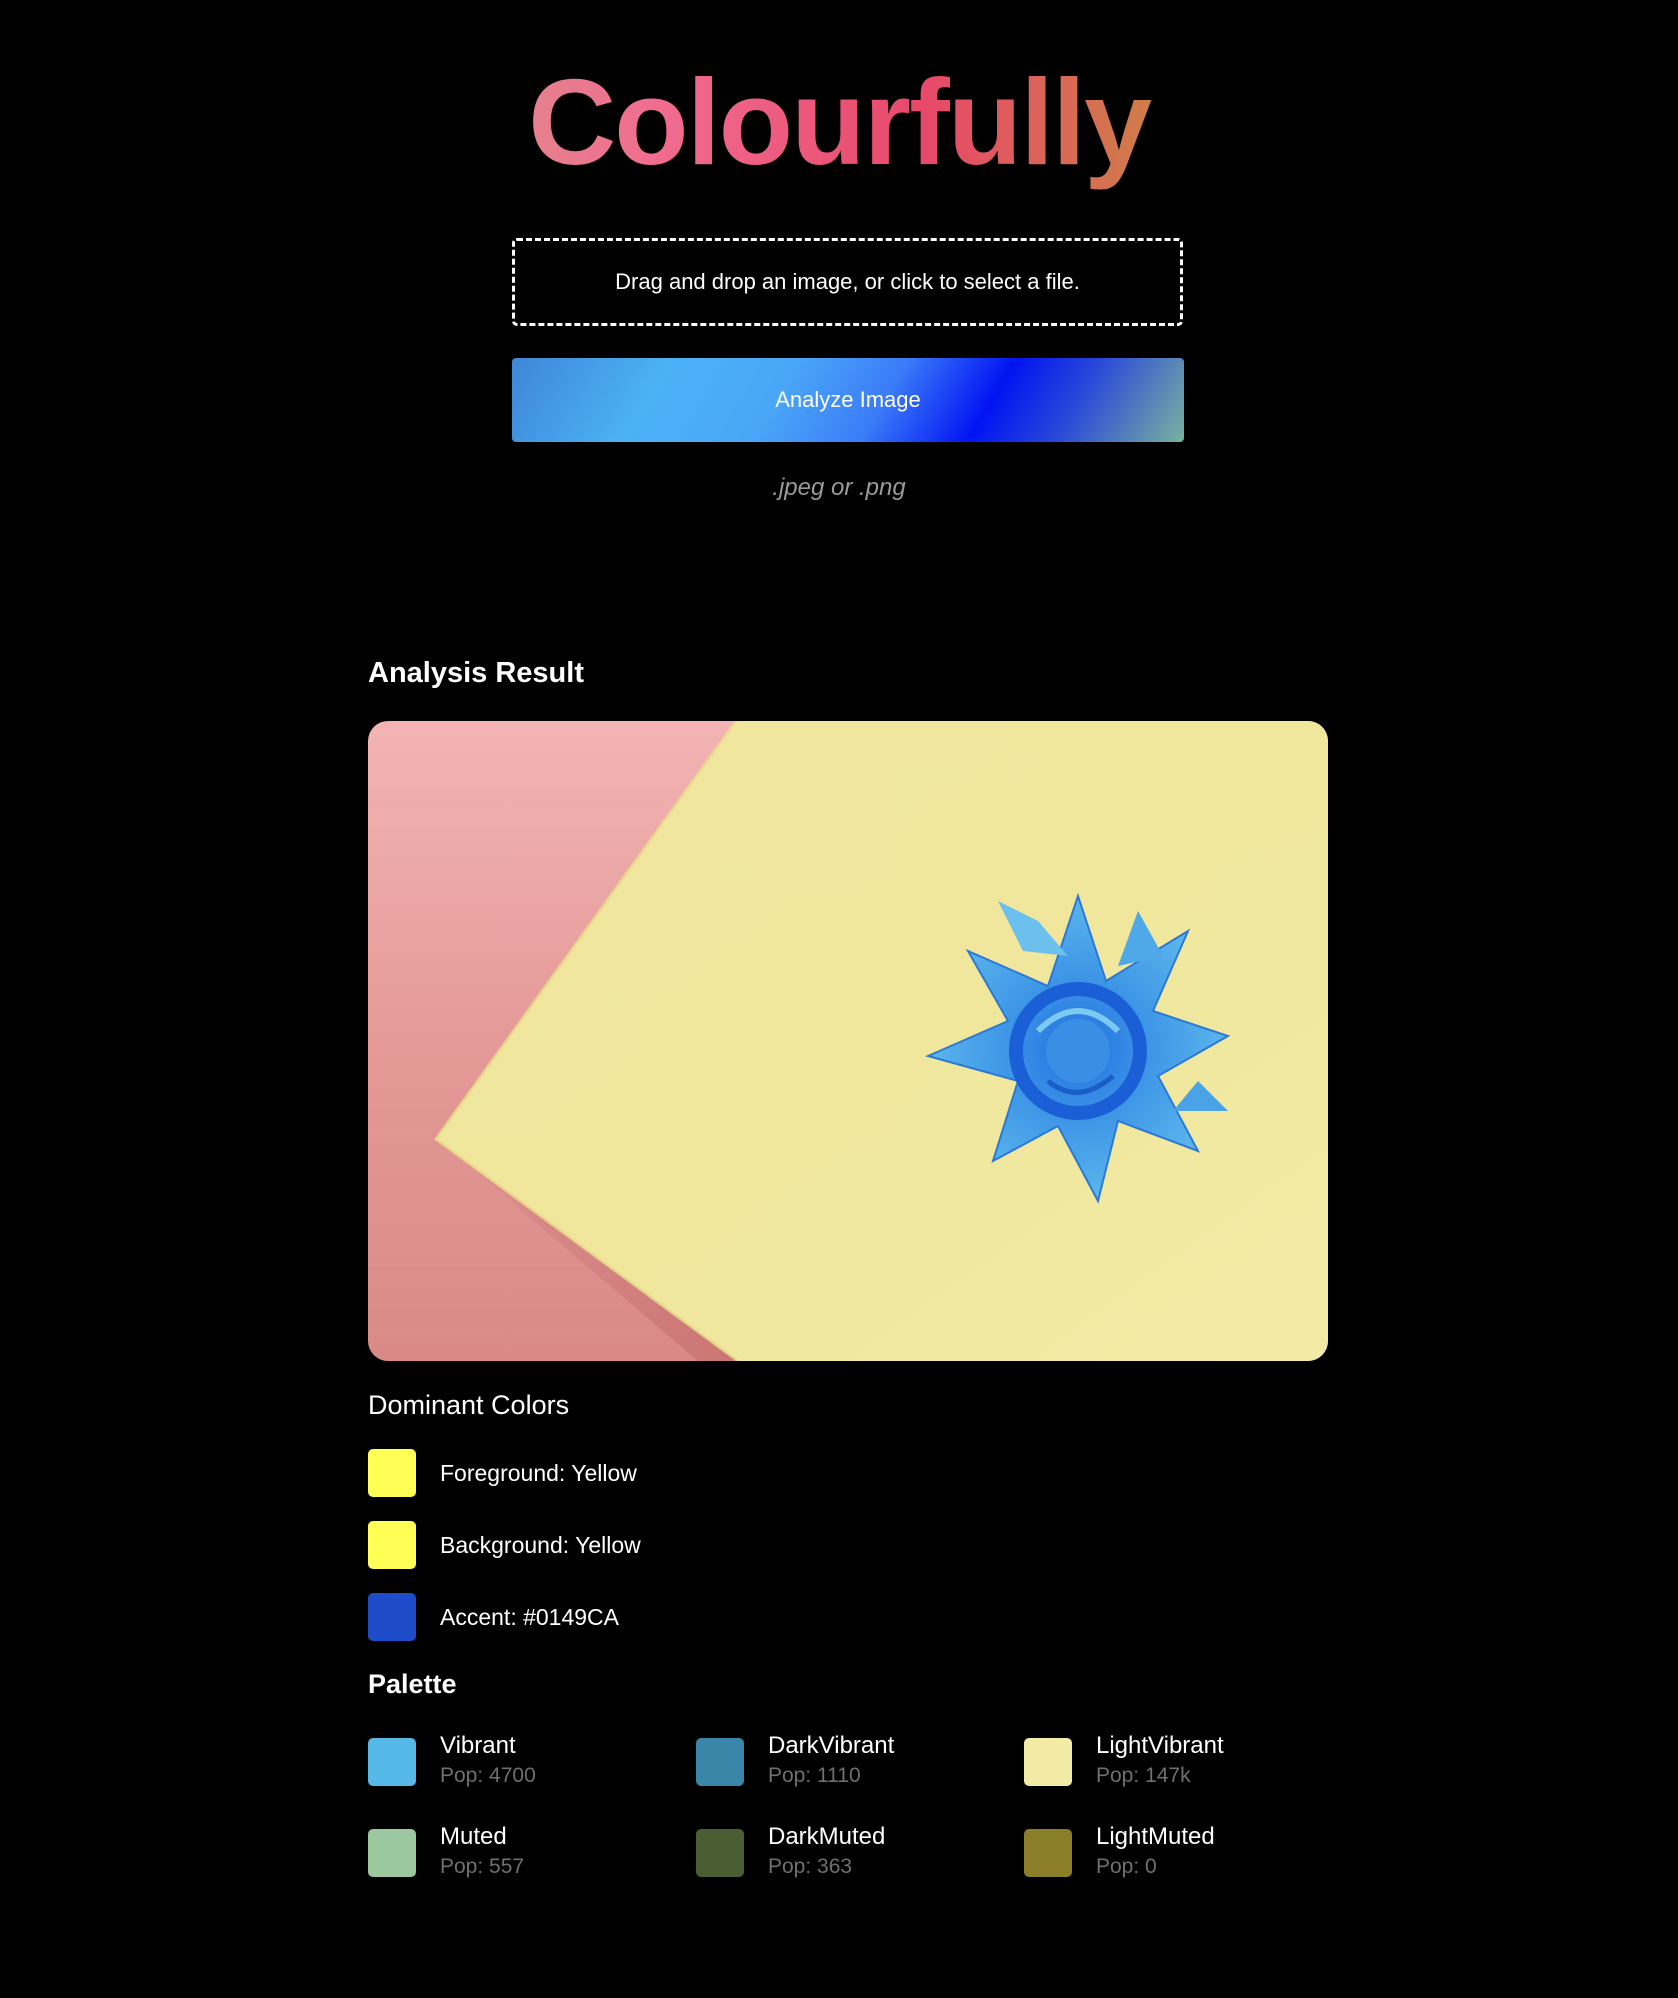 The width and height of the screenshot is (1678, 1998). Describe the element at coordinates (452, 1761) in the screenshot. I see `palette-item-vibrant: Vibrant Pop: 4700` at that location.